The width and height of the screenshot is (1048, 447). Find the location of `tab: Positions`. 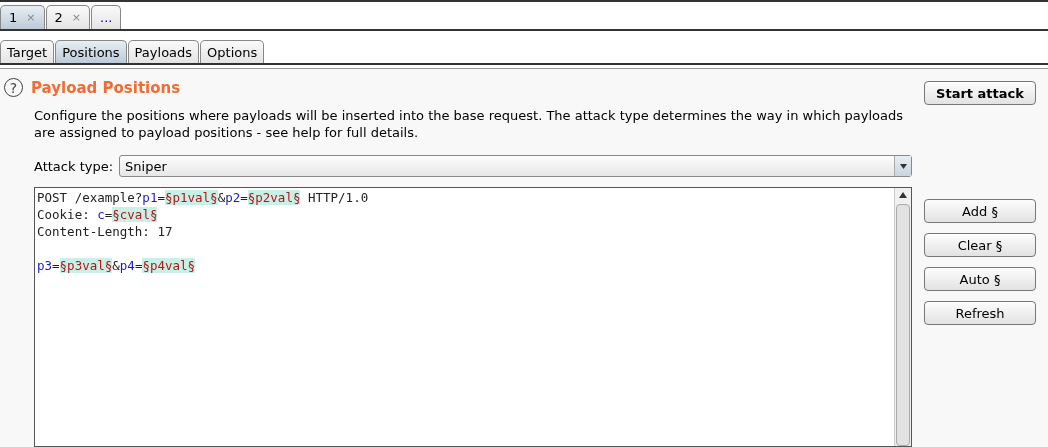

tab: Positions is located at coordinates (91, 51).